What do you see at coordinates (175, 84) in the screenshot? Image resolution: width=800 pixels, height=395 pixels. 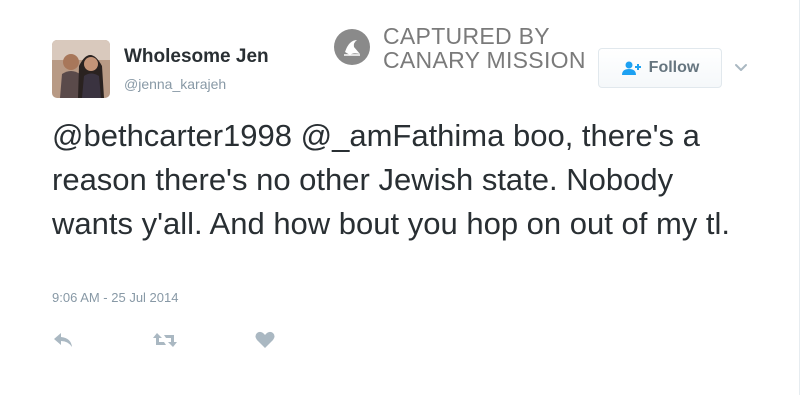 I see `username: @jenna_karajeh` at bounding box center [175, 84].